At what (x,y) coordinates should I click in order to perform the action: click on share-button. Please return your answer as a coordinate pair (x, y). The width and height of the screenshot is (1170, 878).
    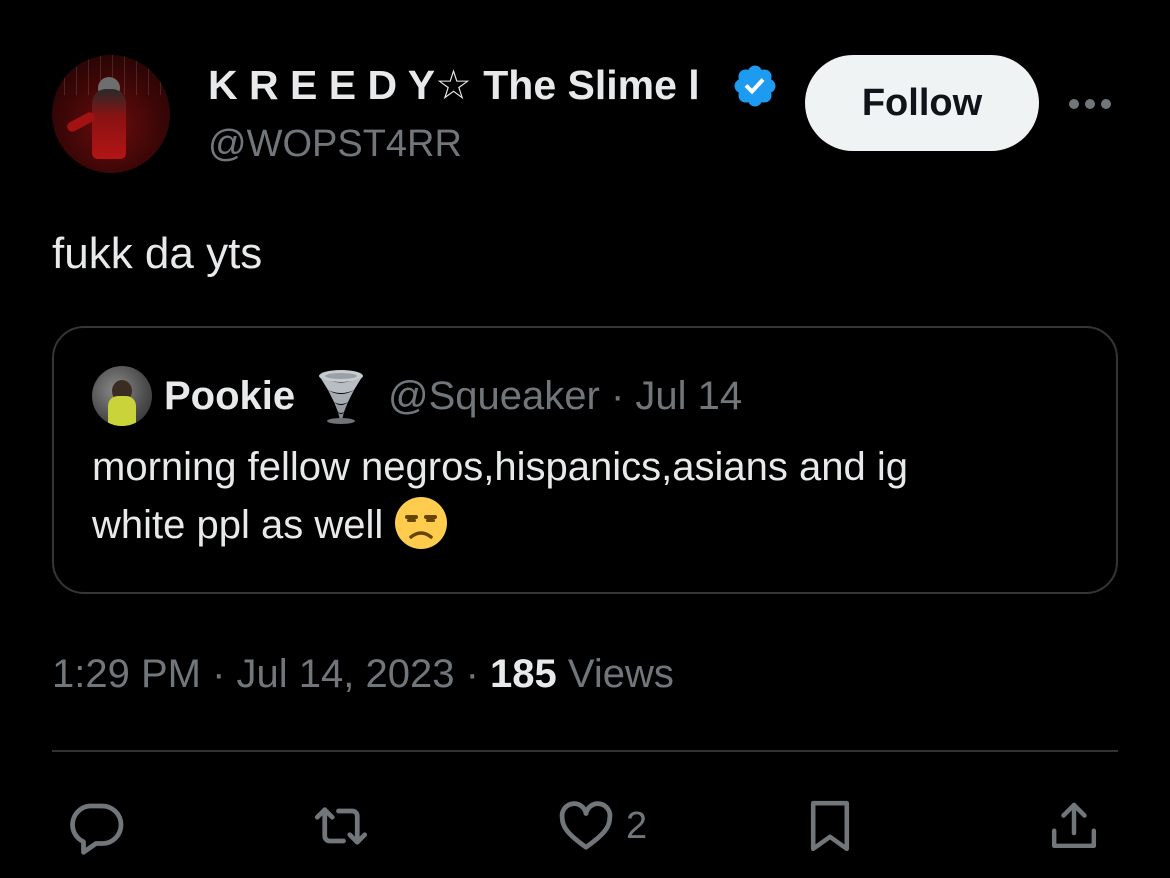
    Looking at the image, I should click on (1074, 826).